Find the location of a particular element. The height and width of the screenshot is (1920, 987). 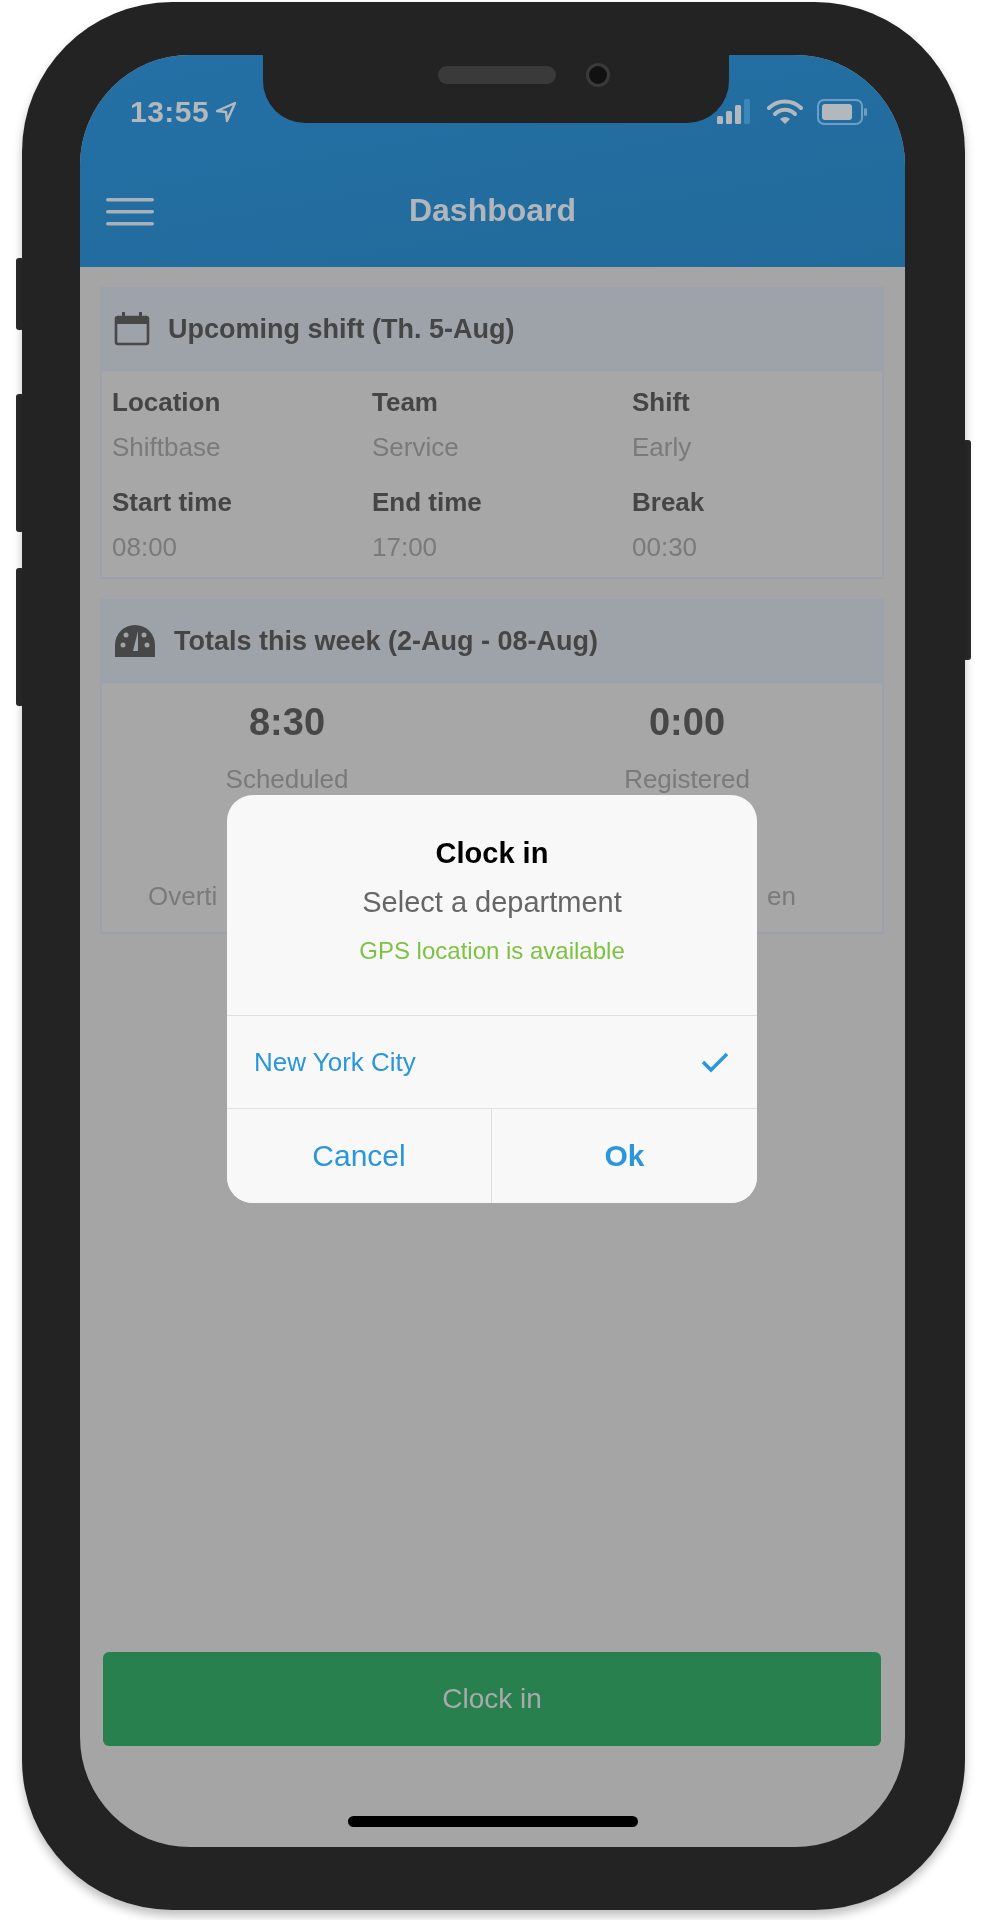

field-label: Break is located at coordinates (669, 502).